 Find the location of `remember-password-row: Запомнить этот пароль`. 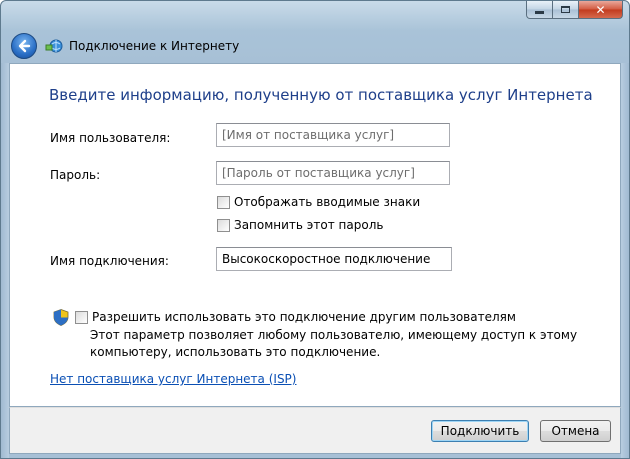

remember-password-row: Запомнить этот пароль is located at coordinates (300, 225).